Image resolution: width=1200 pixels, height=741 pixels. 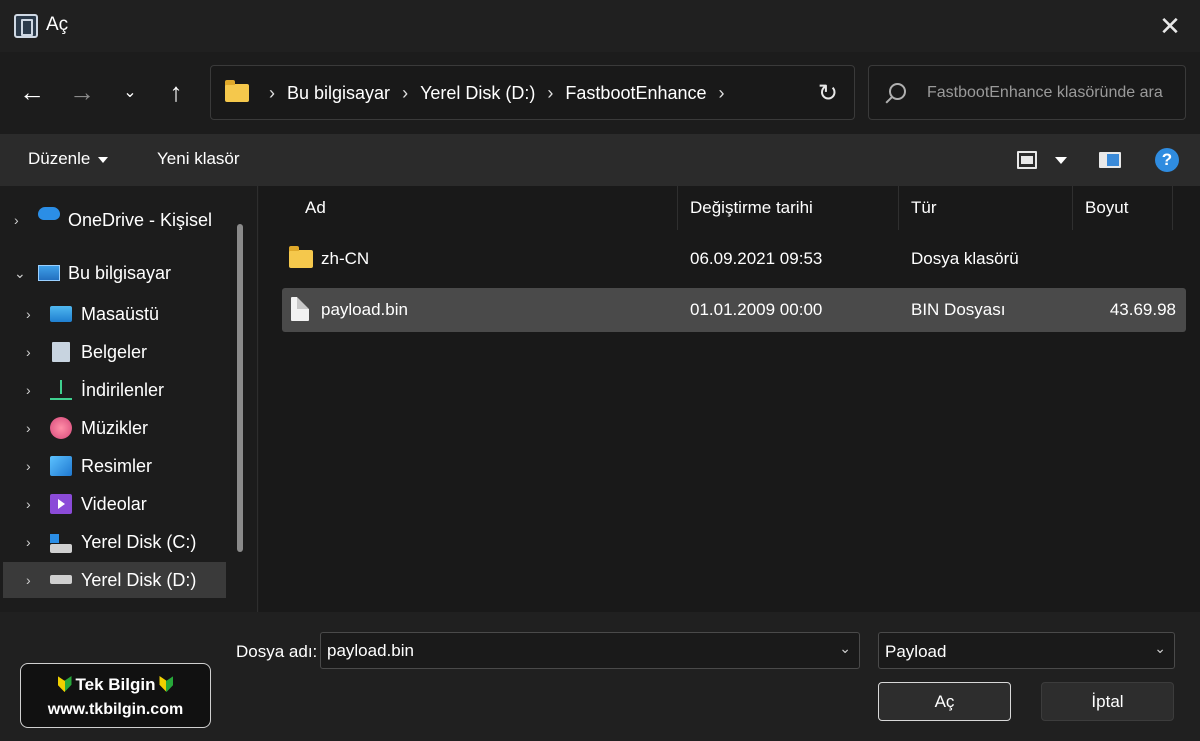 I want to click on breadcrumb-this-pc: Bu bilgisayar, so click(x=338, y=93).